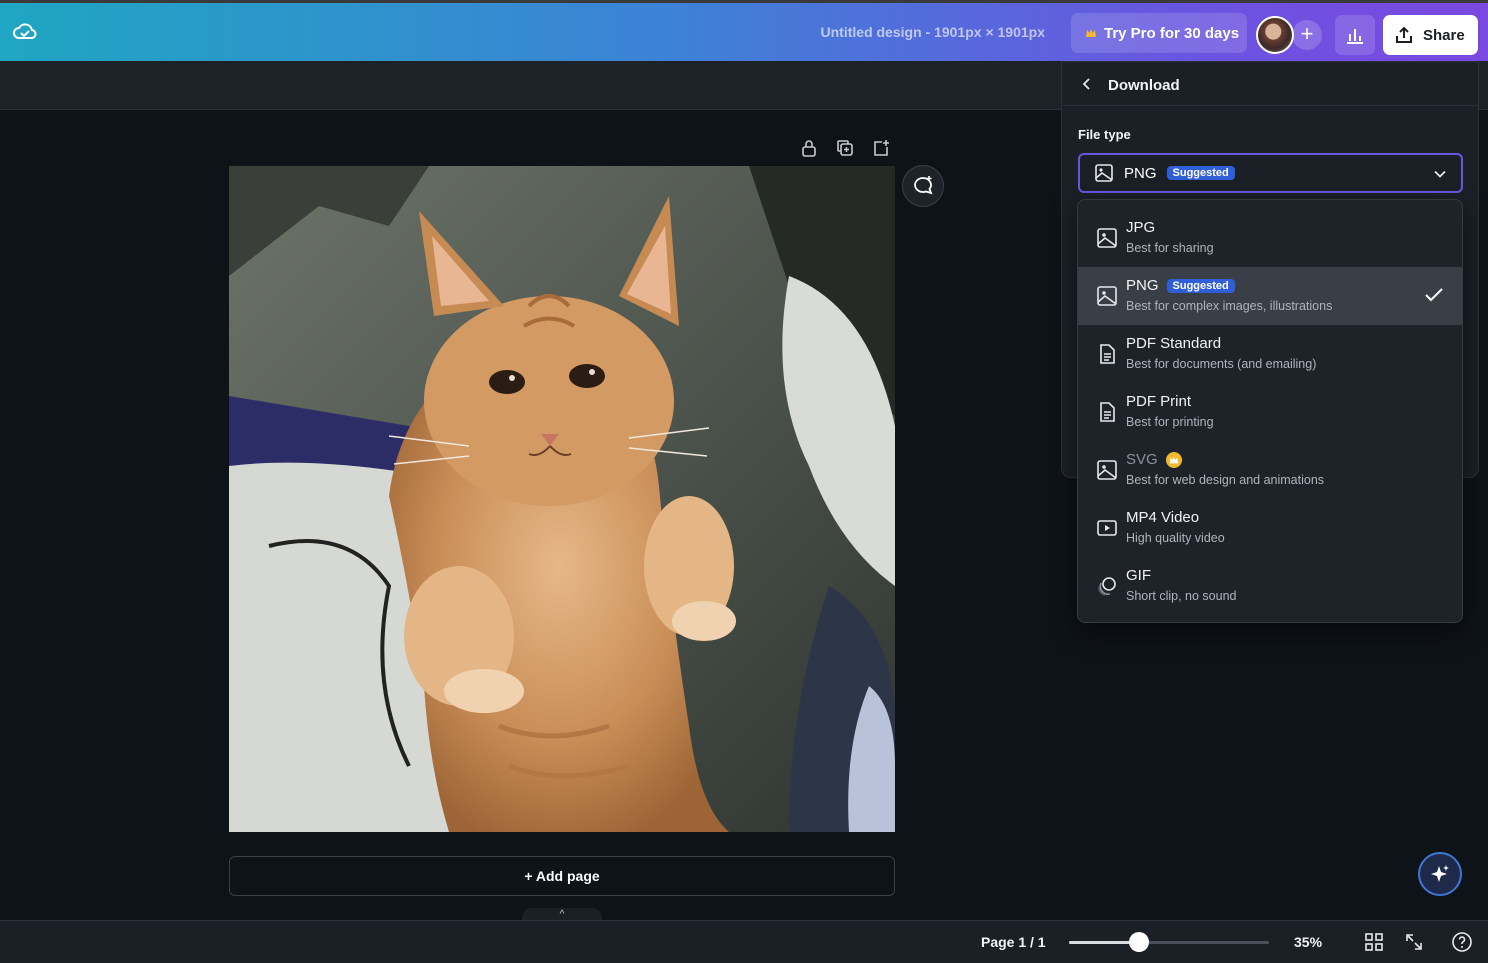  I want to click on upload-icon, so click(1404, 34).